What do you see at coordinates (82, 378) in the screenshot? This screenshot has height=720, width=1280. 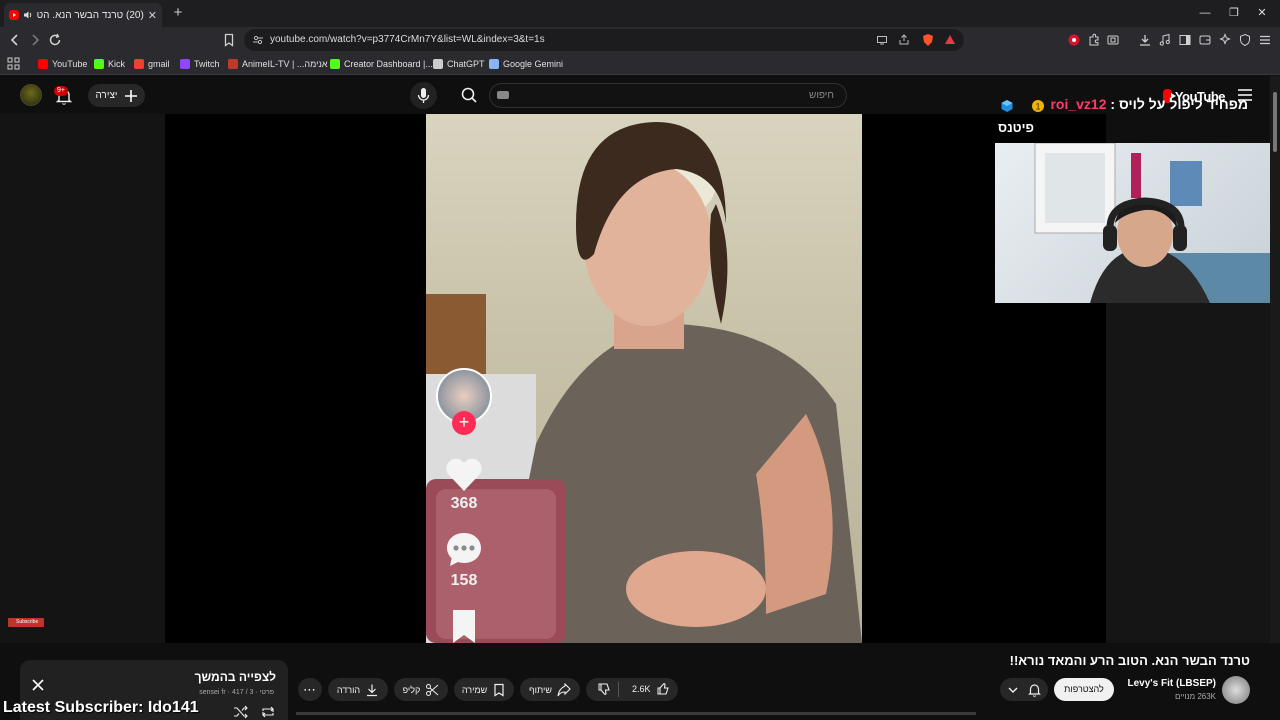 I see `ambient-left` at bounding box center [82, 378].